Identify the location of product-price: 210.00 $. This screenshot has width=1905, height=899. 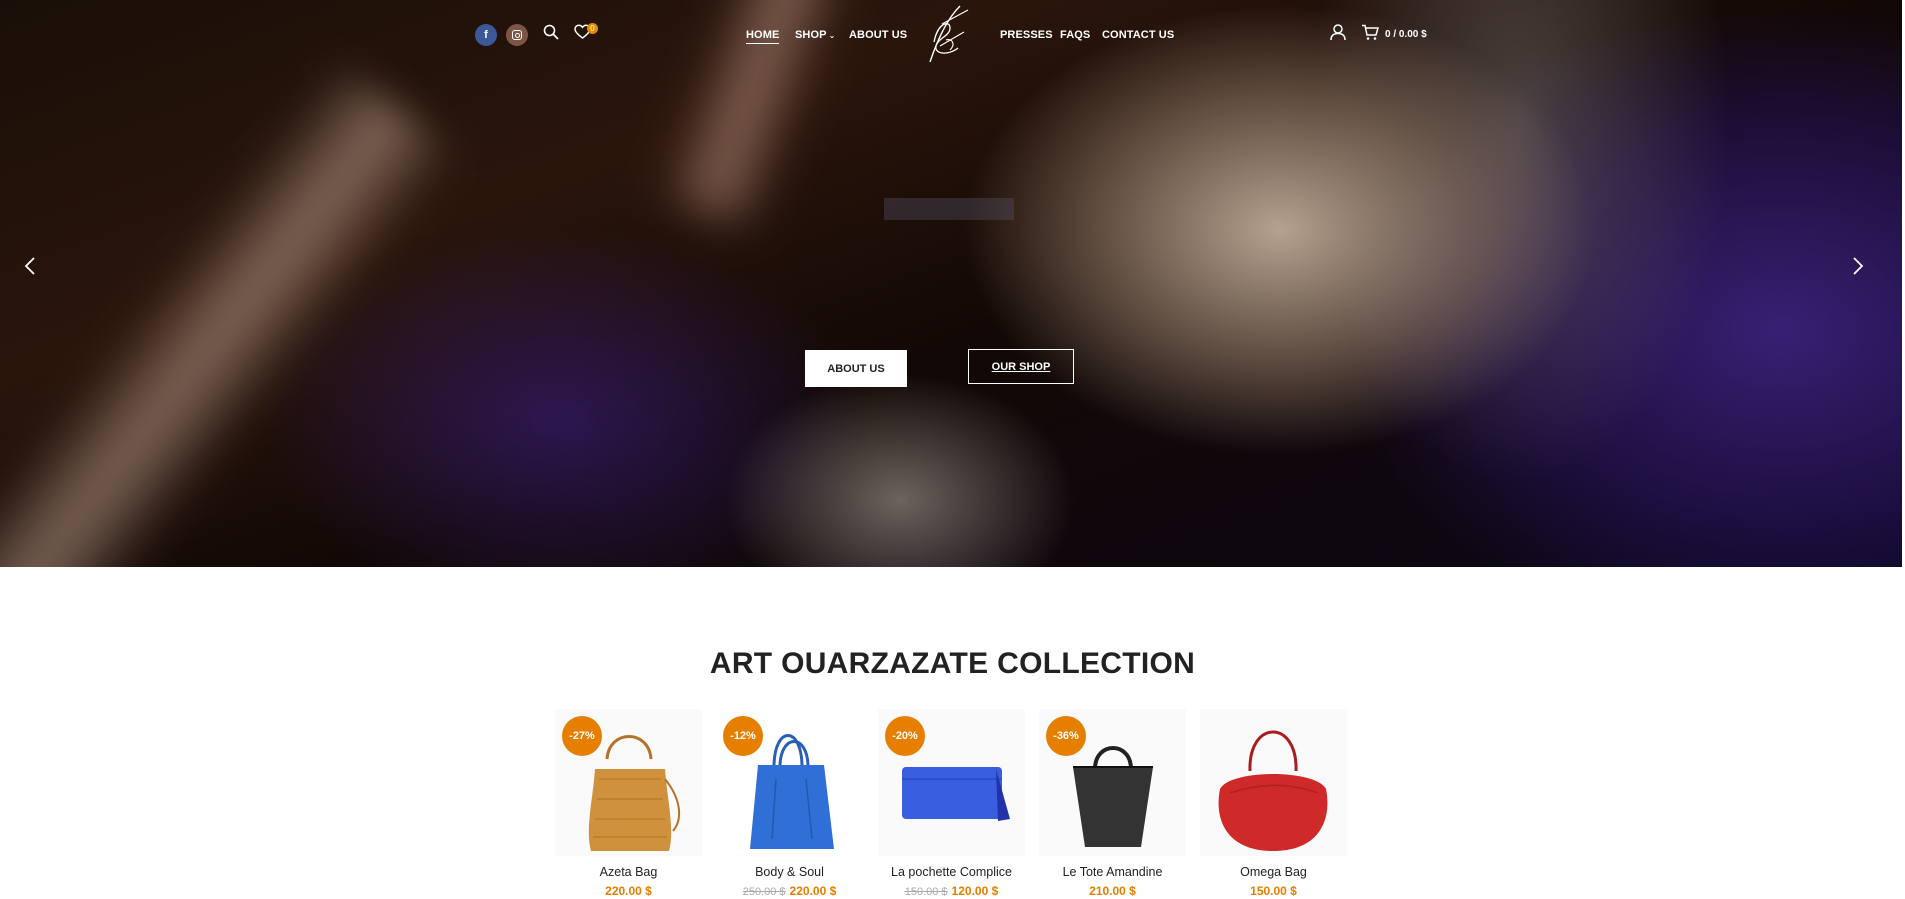
(1112, 891).